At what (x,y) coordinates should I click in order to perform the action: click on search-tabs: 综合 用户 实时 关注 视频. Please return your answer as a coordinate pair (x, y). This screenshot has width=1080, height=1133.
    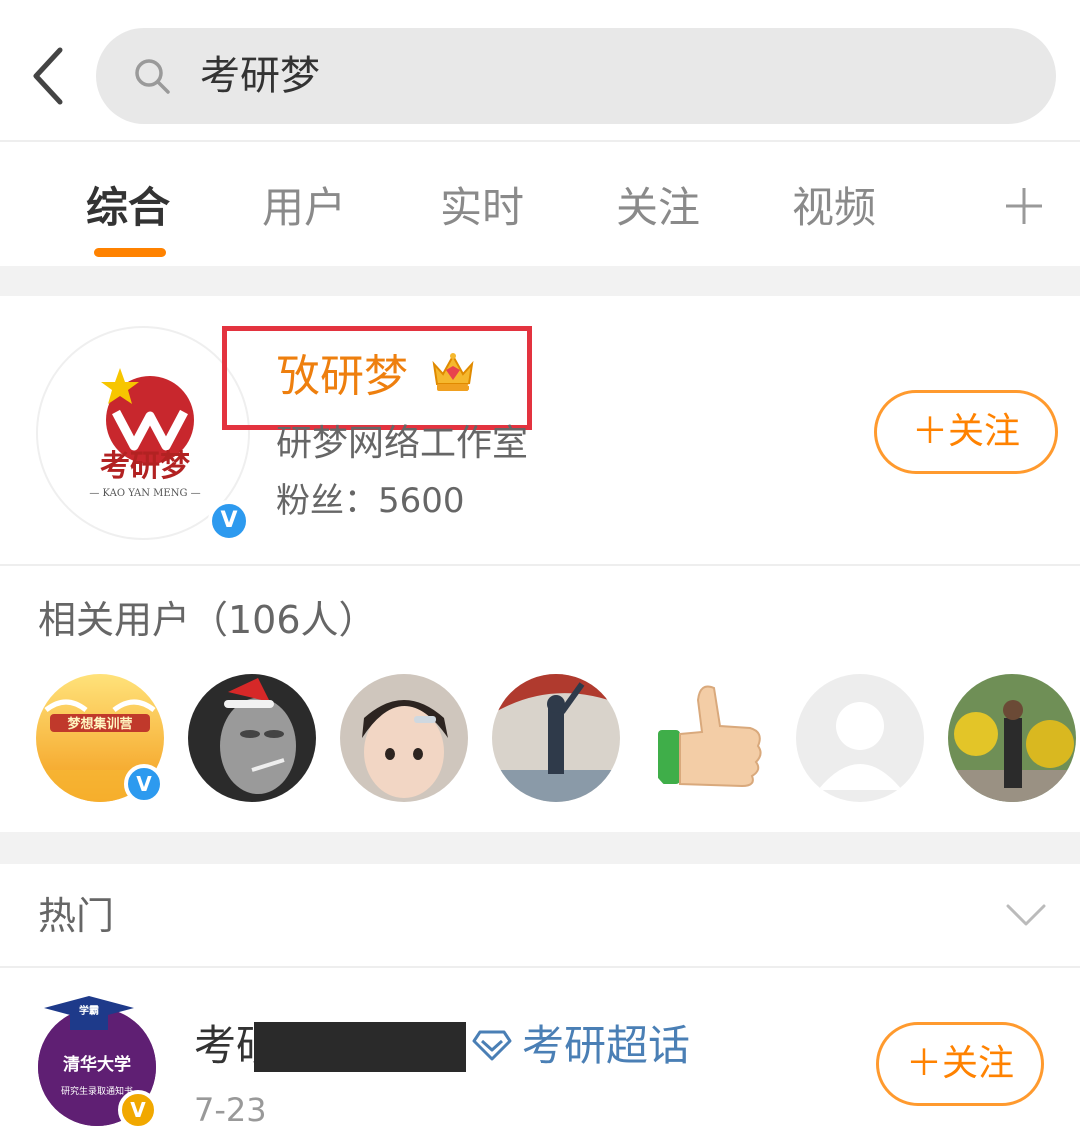
    Looking at the image, I should click on (540, 205).